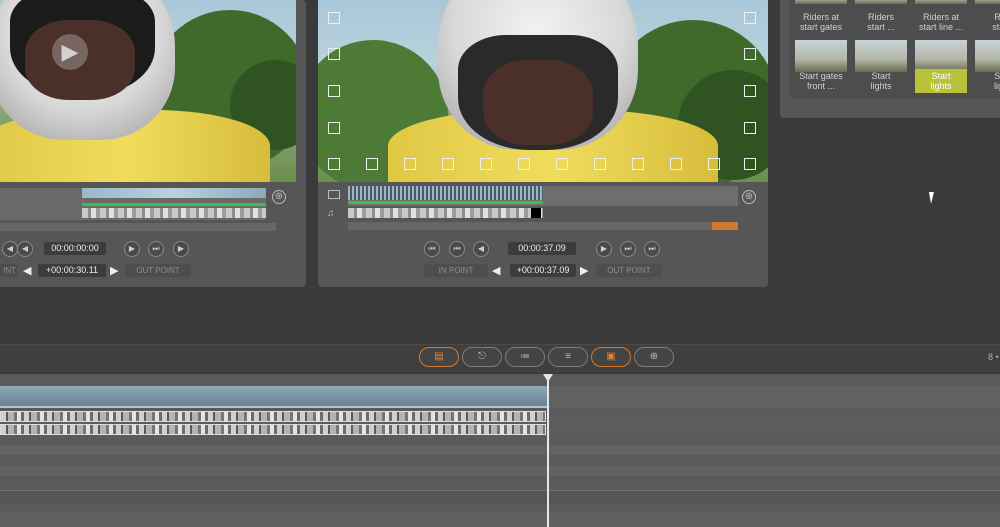 This screenshot has width=1000, height=527. Describe the element at coordinates (148, 91) in the screenshot. I see `source-video-frame: ▶` at that location.